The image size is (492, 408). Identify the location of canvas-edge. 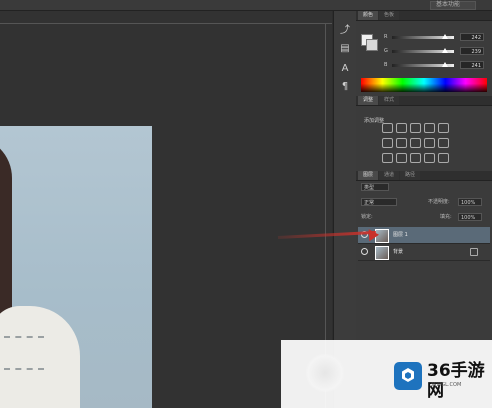
(166, 23).